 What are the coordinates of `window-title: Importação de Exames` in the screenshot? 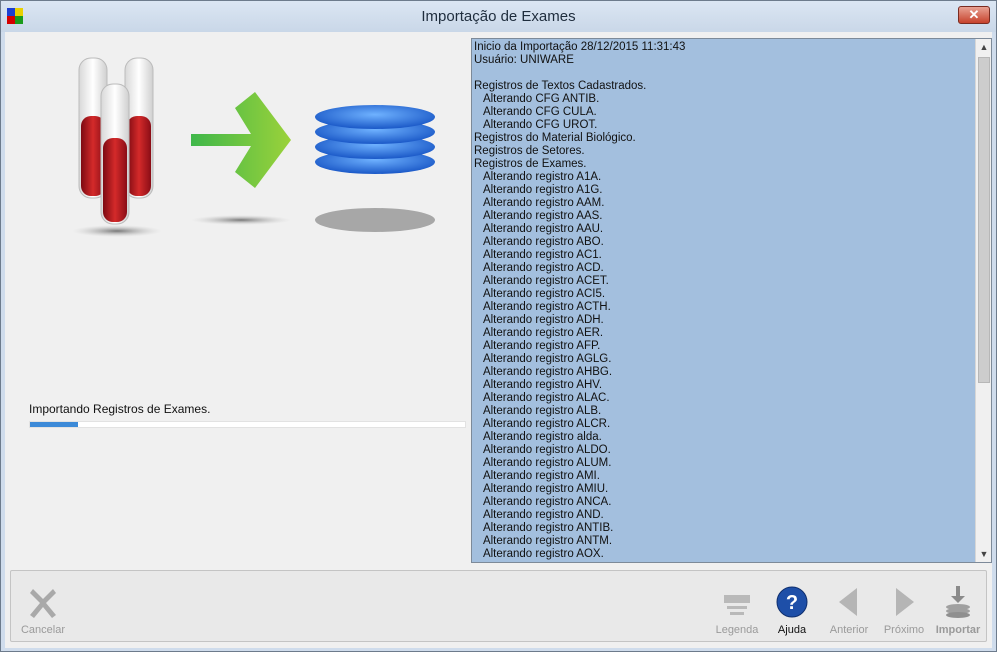 It's located at (498, 16).